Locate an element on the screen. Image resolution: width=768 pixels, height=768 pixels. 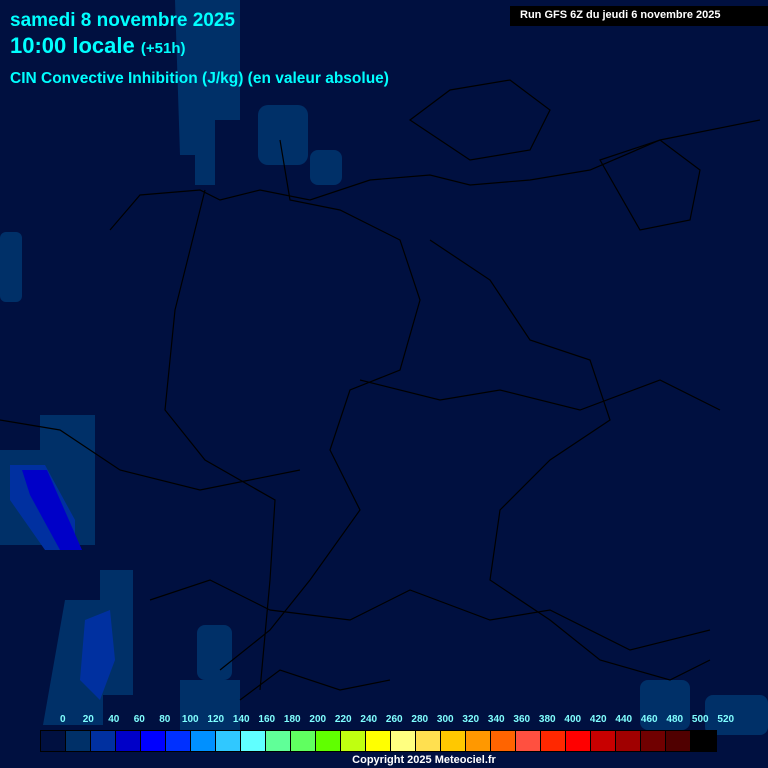
legend-label: 180 is located at coordinates (292, 719).